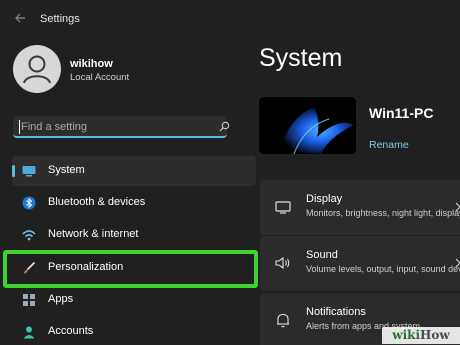  I want to click on title-bar: Settings, so click(230, 19).